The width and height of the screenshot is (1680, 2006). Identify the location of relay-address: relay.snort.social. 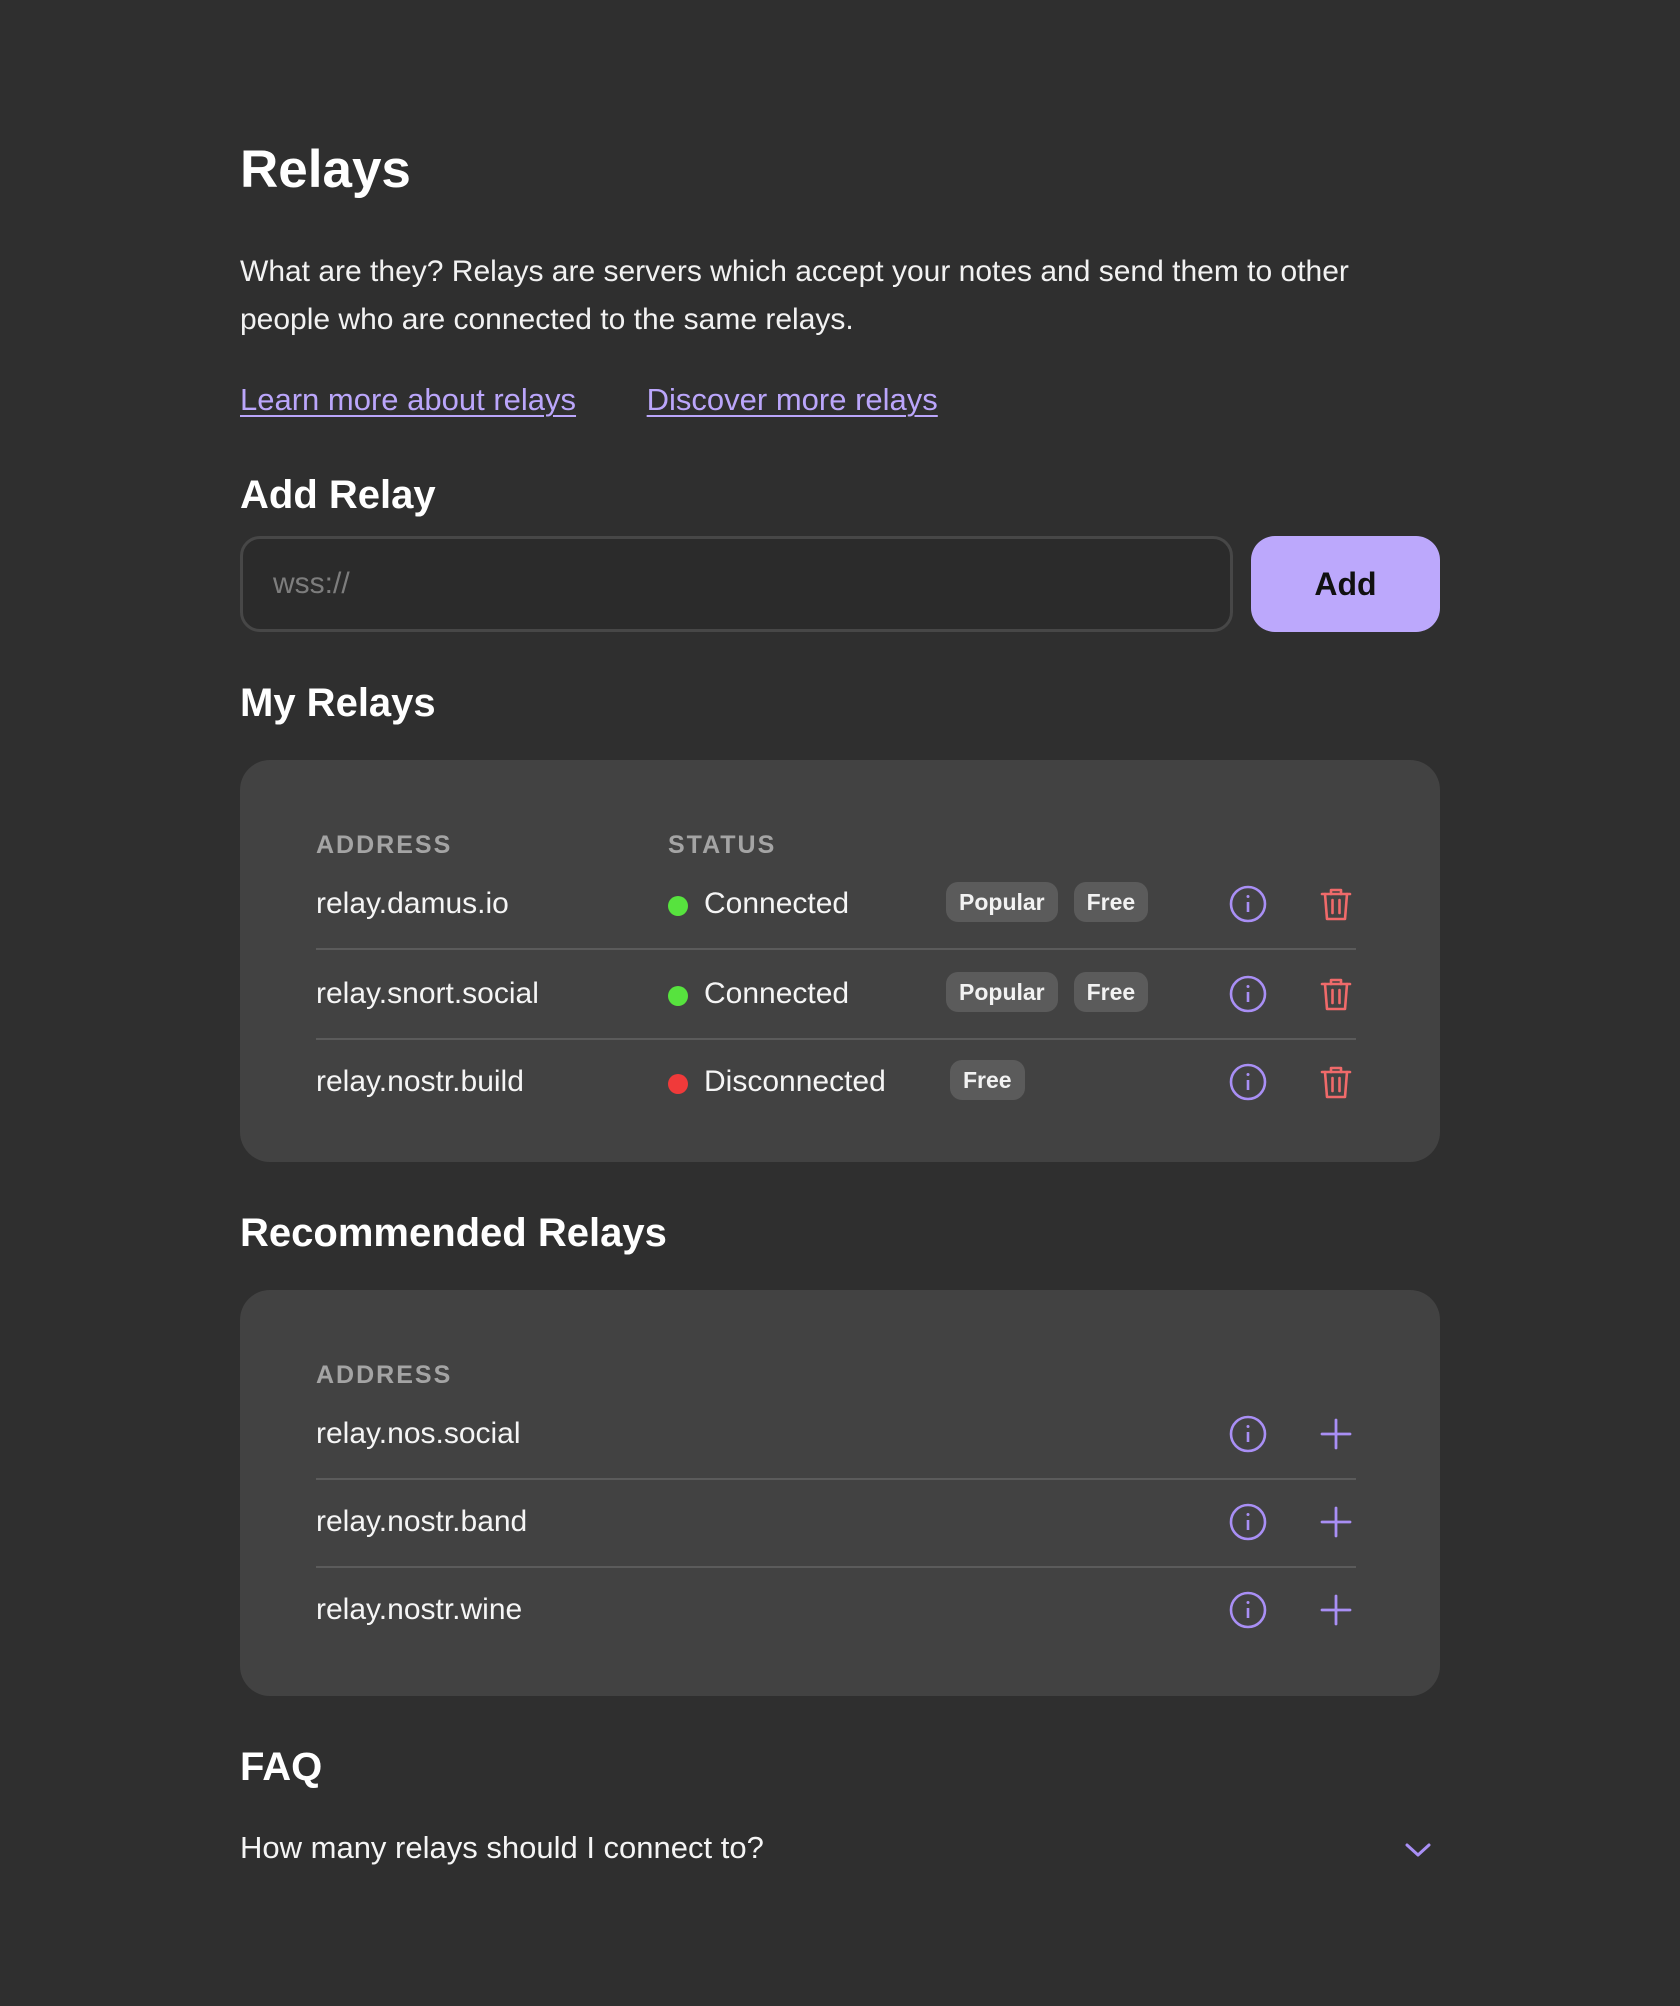
(427, 993).